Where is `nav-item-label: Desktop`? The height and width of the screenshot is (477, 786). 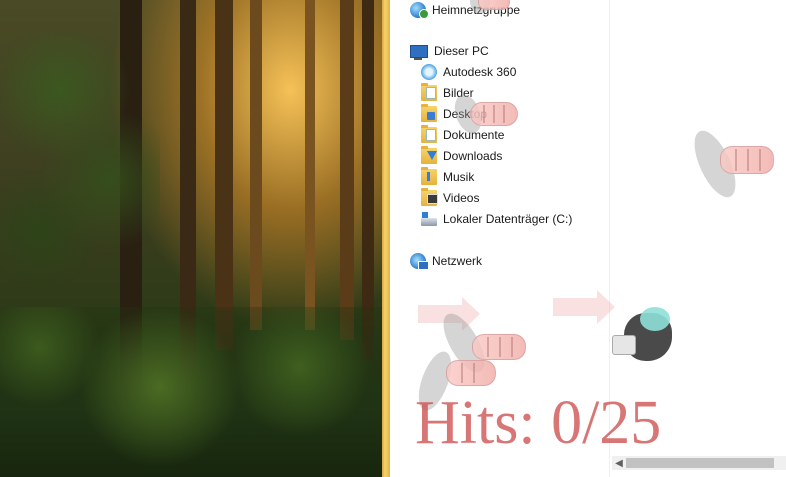
nav-item-label: Desktop is located at coordinates (465, 114).